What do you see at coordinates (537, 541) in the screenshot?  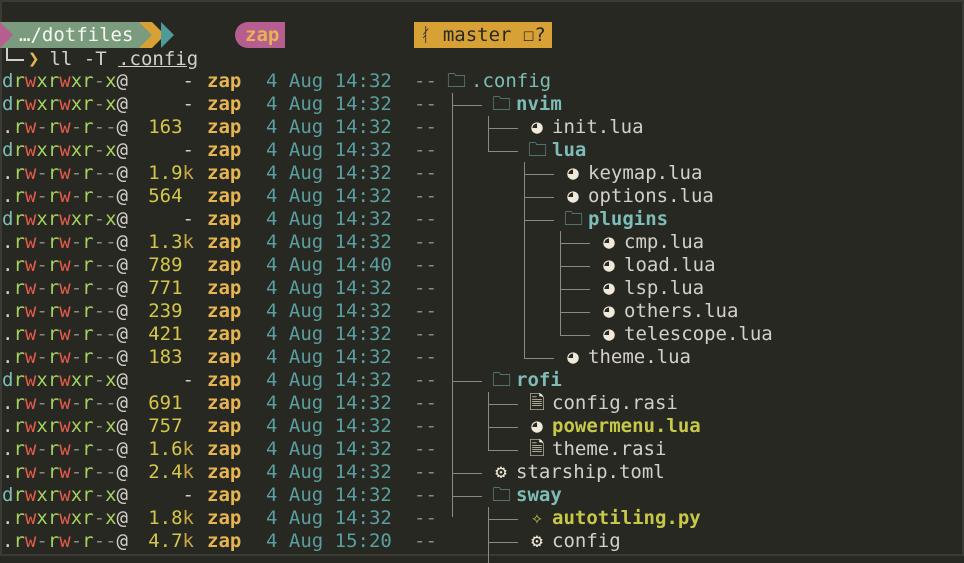 I see `config-icon: ⚙` at bounding box center [537, 541].